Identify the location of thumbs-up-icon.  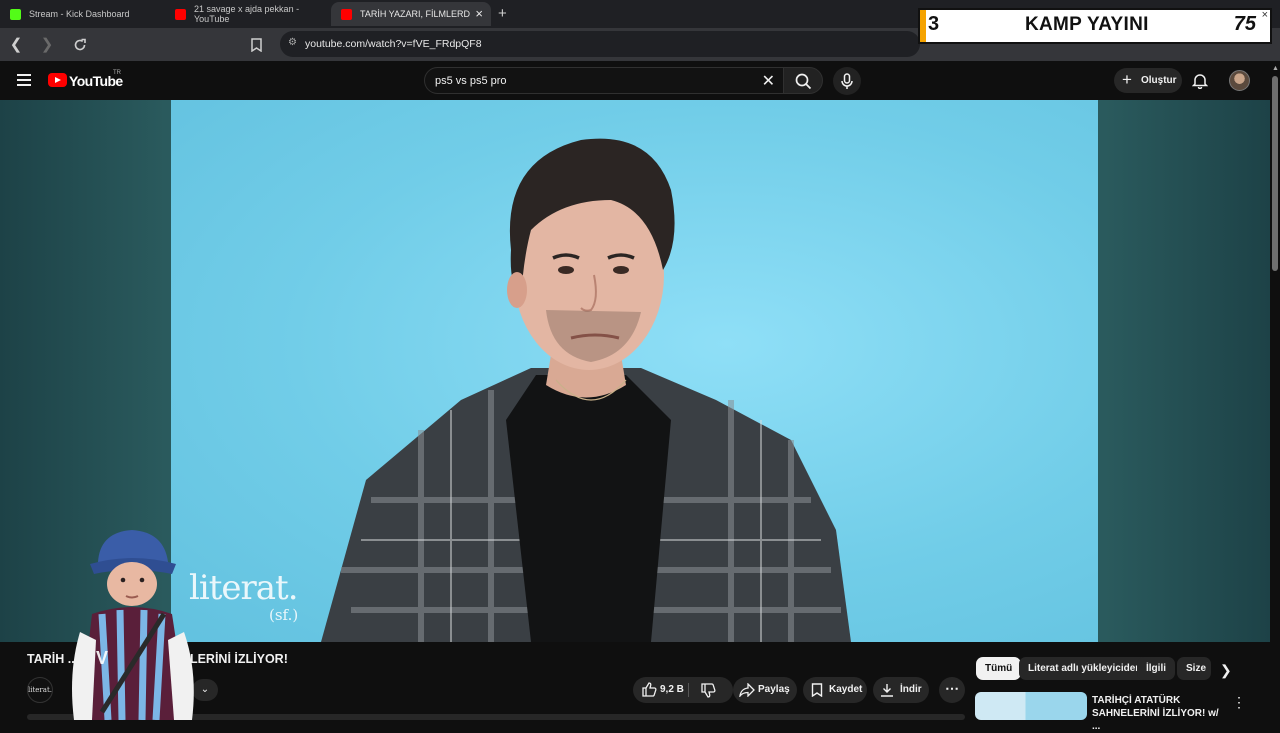
(649, 691).